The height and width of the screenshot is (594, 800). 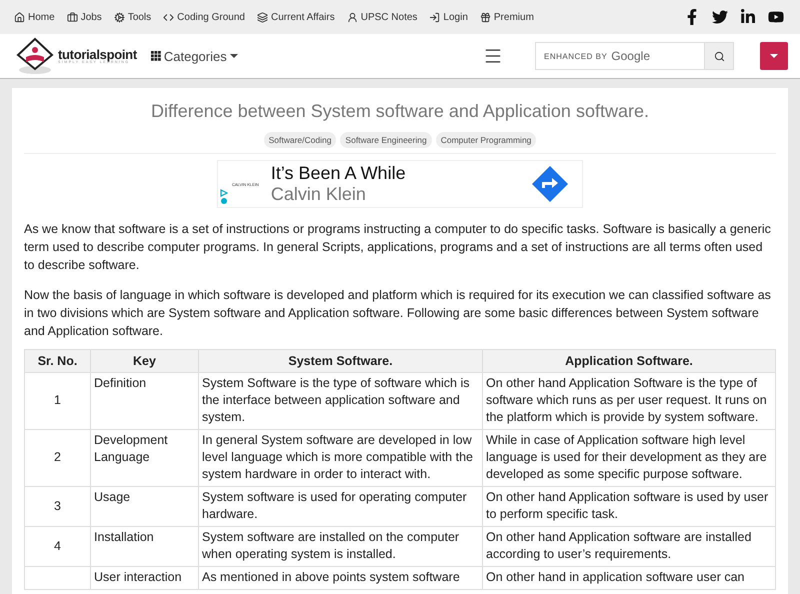 I want to click on table-cell: System software are installed on the computer when operating system is installed., so click(x=340, y=546).